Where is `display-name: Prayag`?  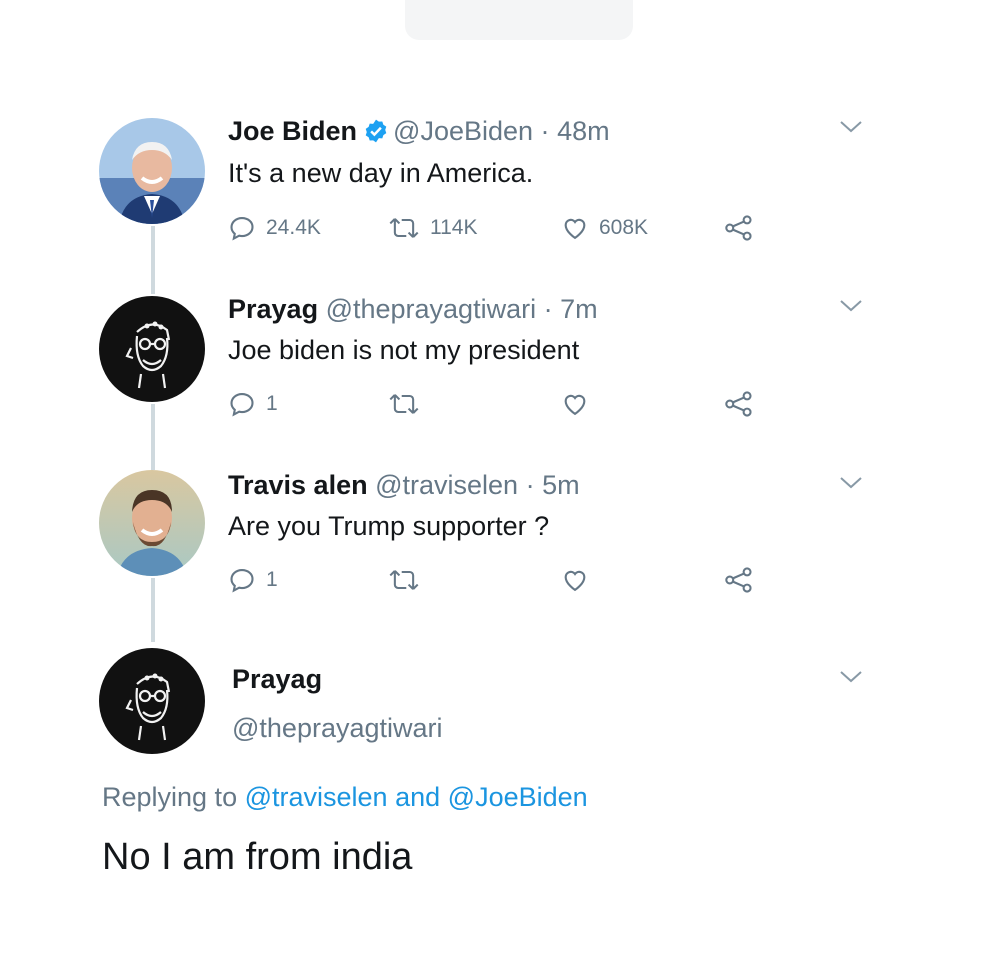
display-name: Prayag is located at coordinates (277, 679).